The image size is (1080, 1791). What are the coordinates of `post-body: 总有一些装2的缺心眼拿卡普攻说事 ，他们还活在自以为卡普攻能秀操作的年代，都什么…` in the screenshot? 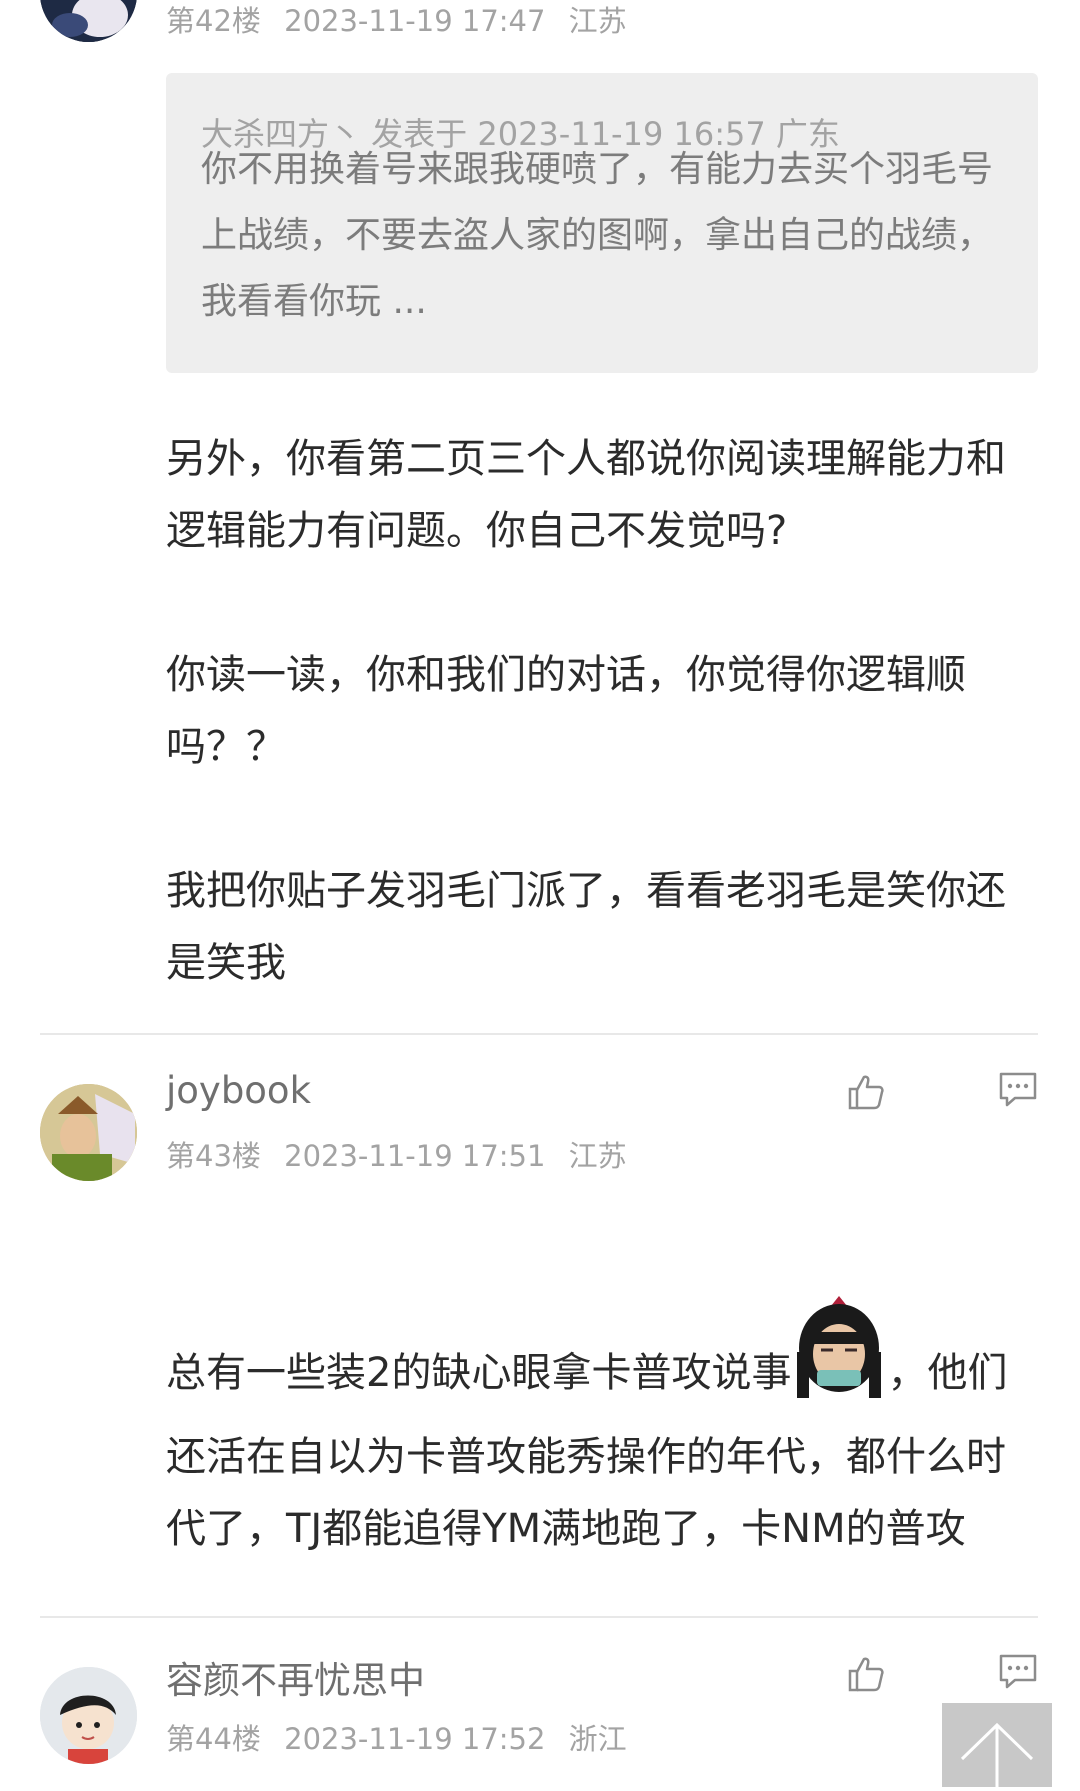 It's located at (596, 1428).